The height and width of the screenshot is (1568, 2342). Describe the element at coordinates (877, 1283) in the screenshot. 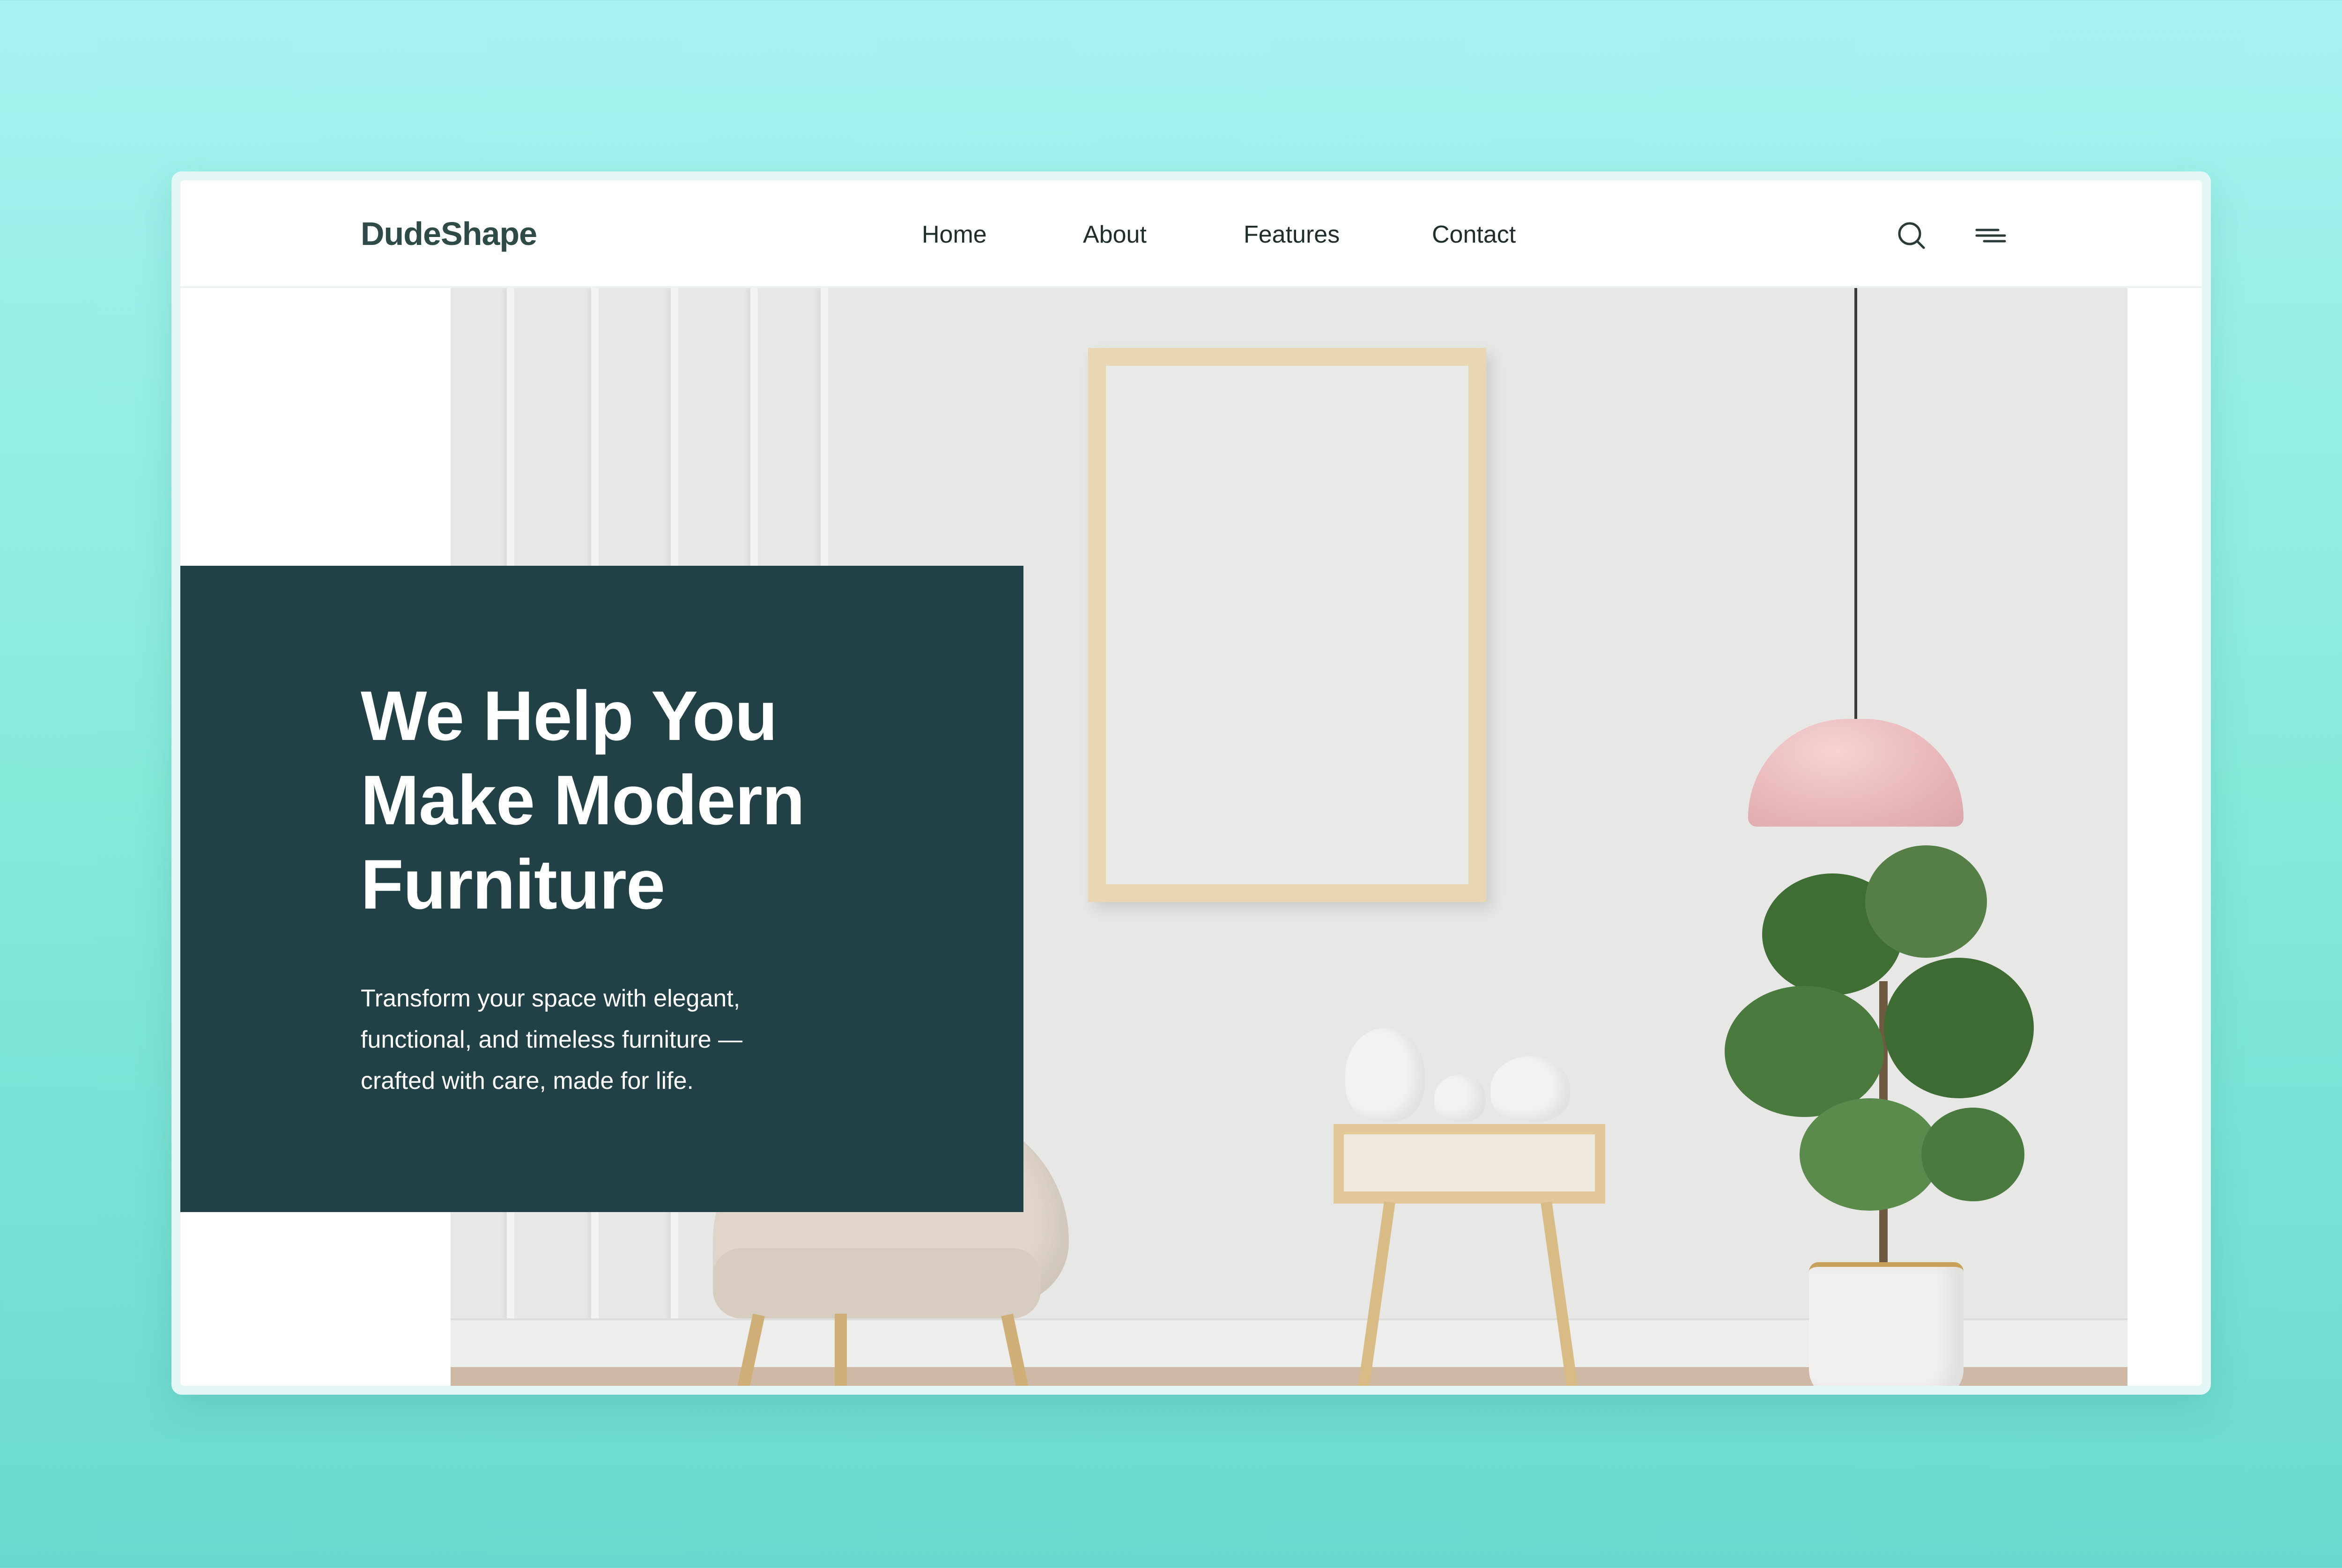

I see `chair-seat` at that location.